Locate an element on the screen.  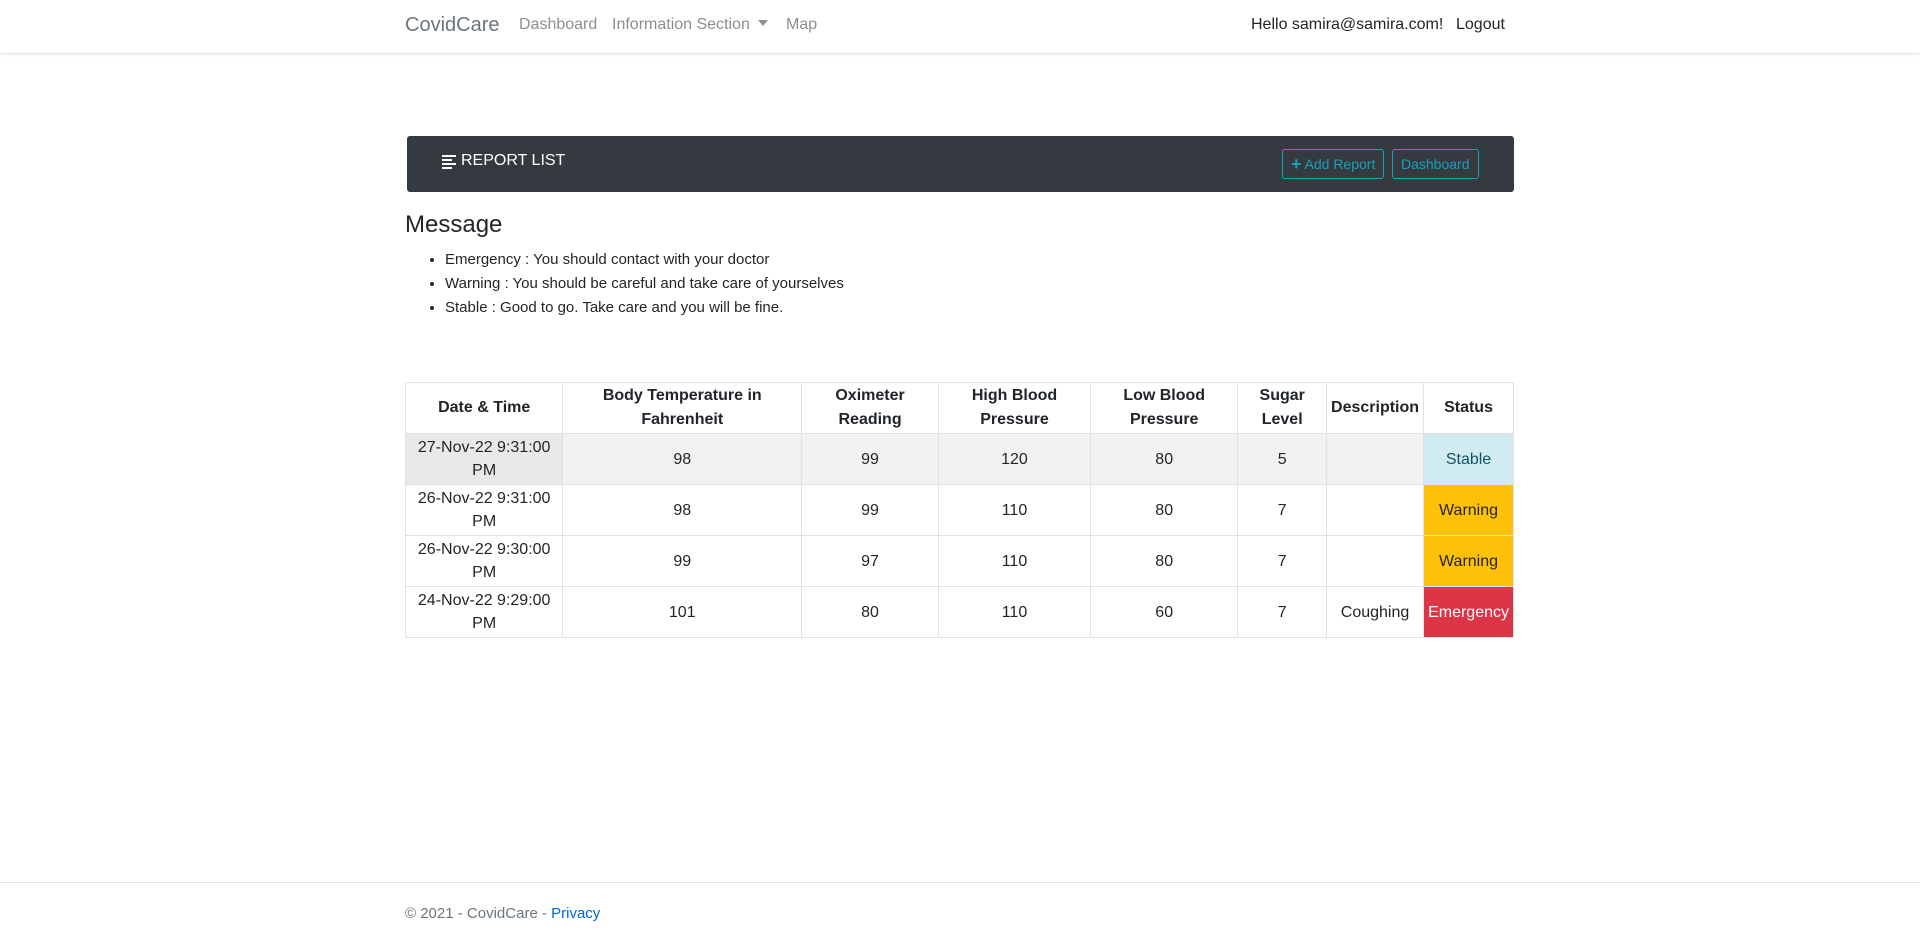
status-badge: Emergency is located at coordinates (1468, 612).